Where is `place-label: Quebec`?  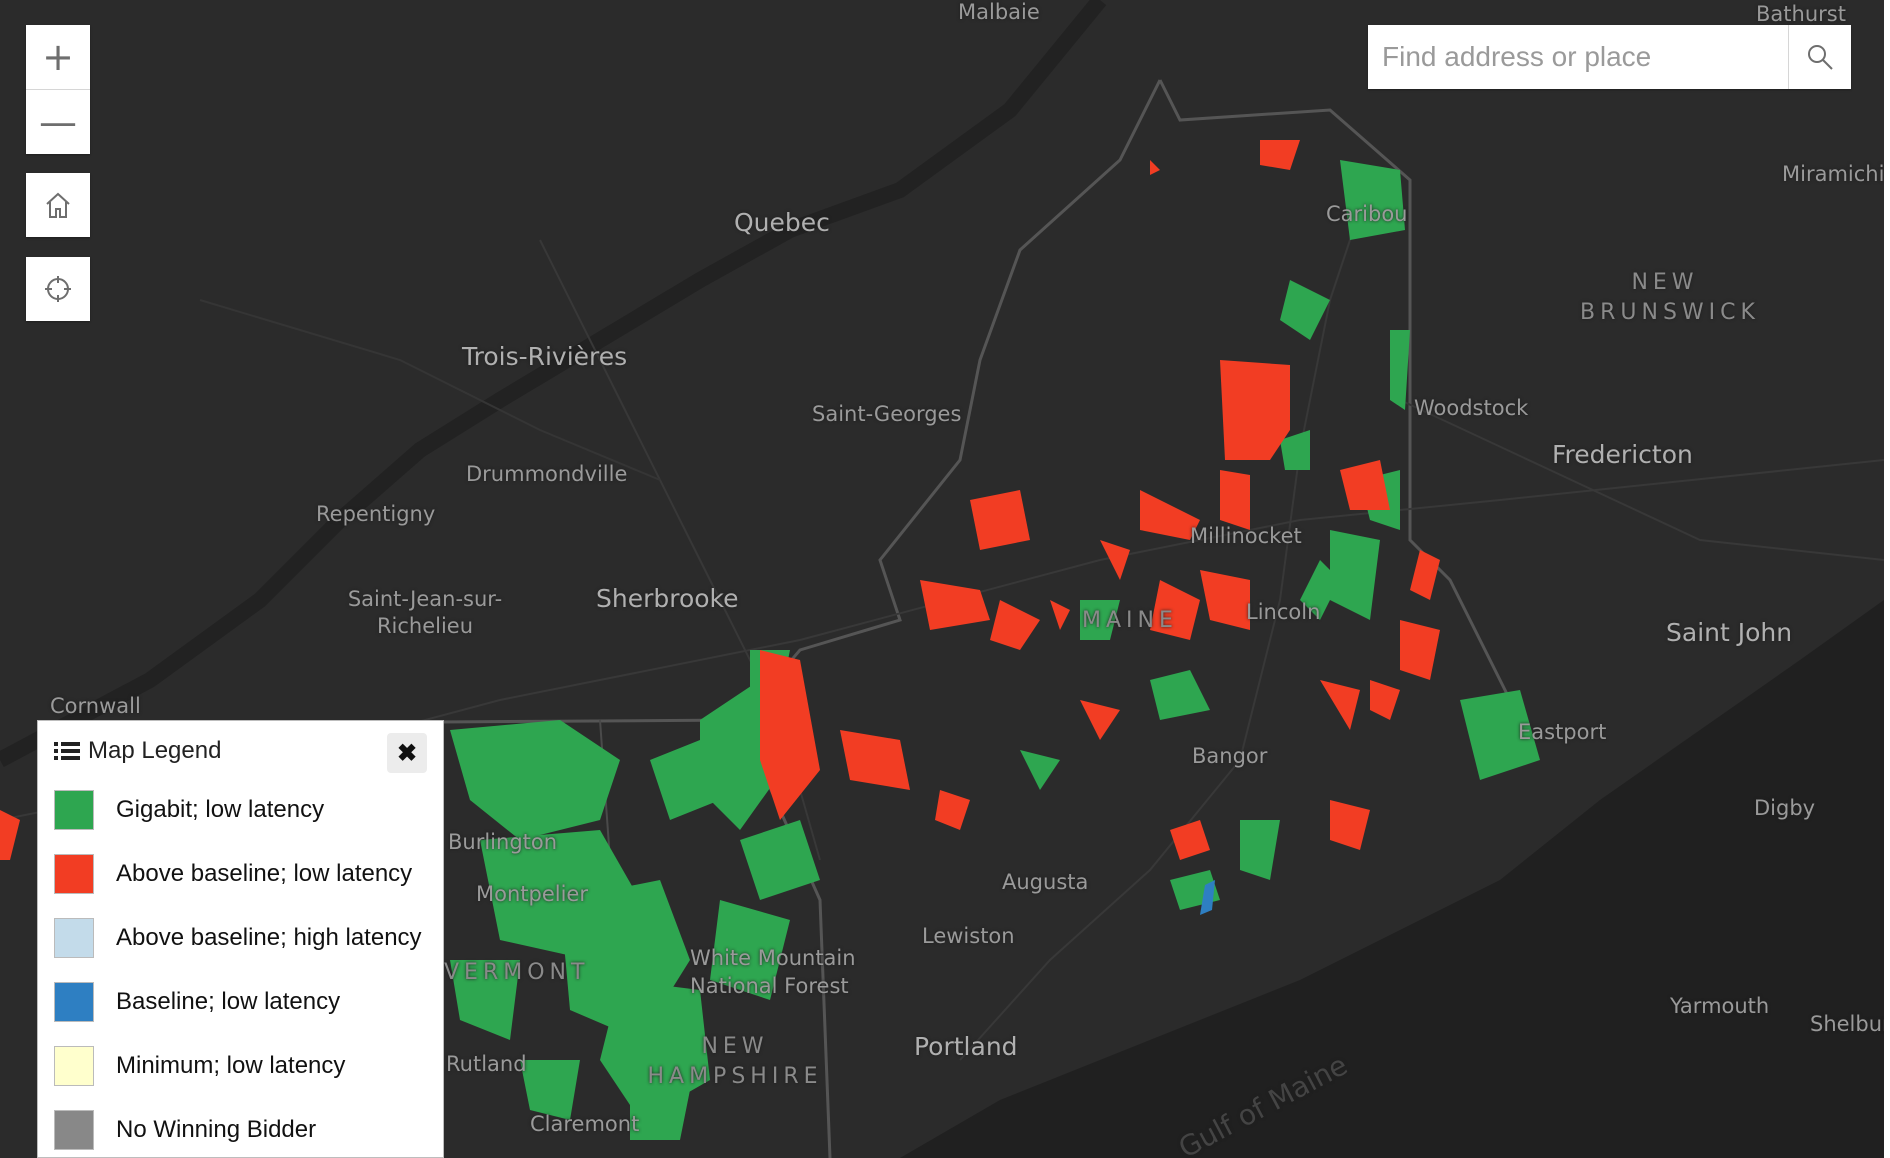
place-label: Quebec is located at coordinates (782, 222).